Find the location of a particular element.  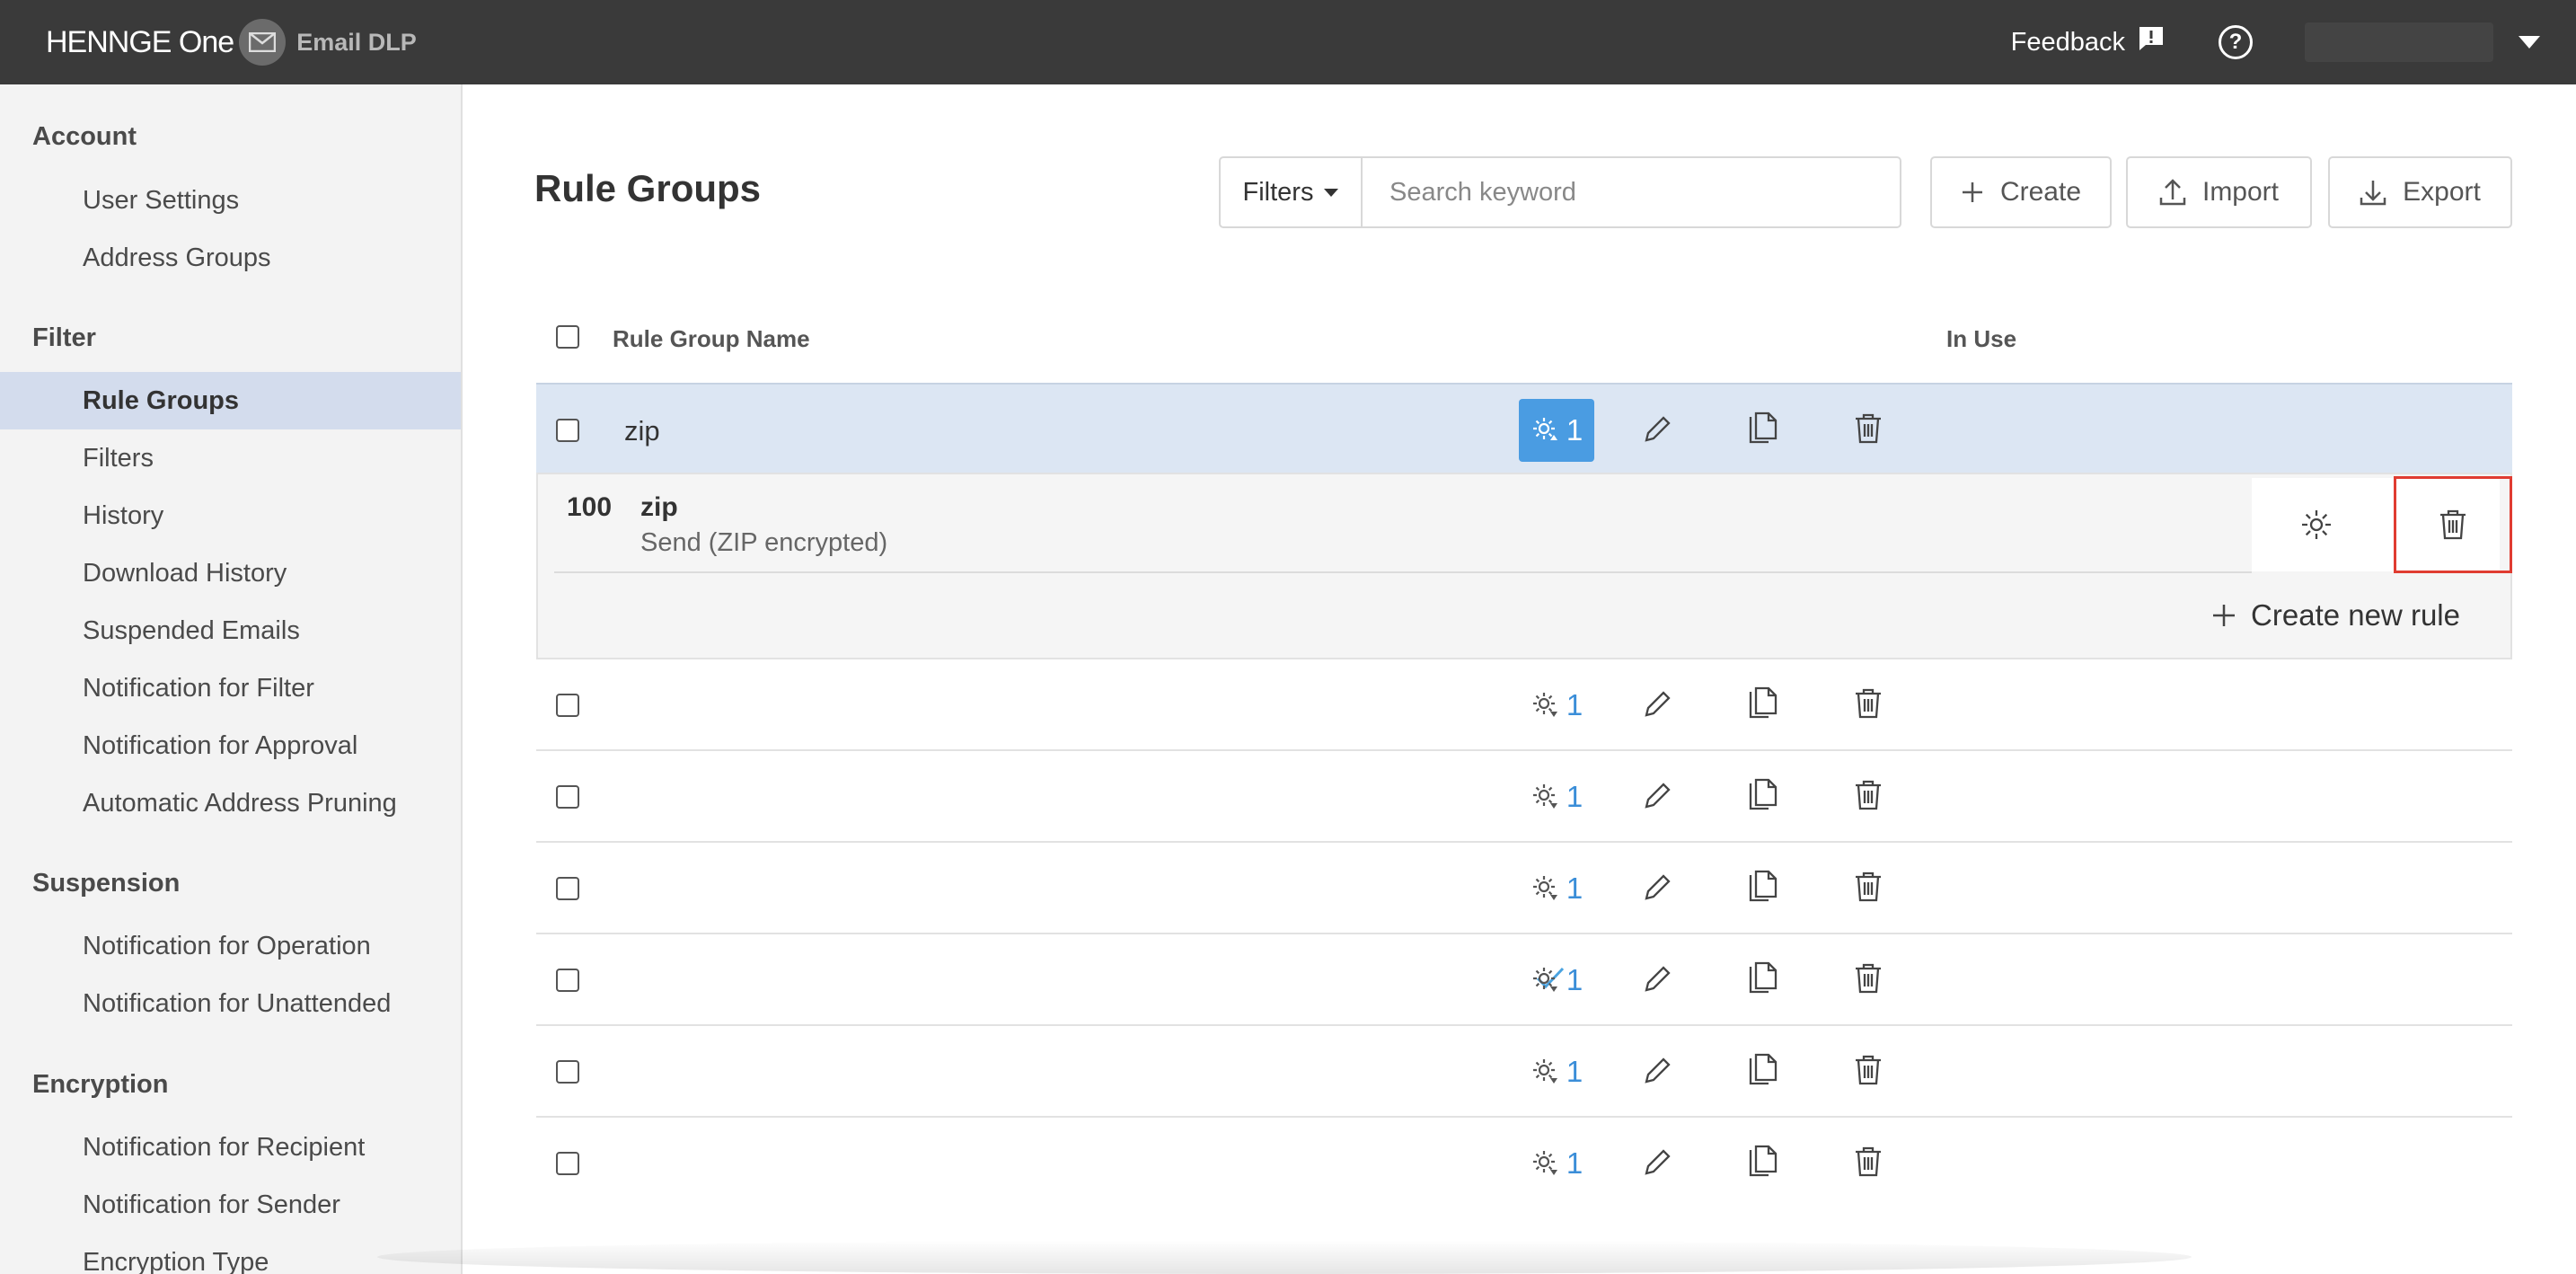

sidebar-item-notification-for-sender: Notification for Sender is located at coordinates (230, 1205).